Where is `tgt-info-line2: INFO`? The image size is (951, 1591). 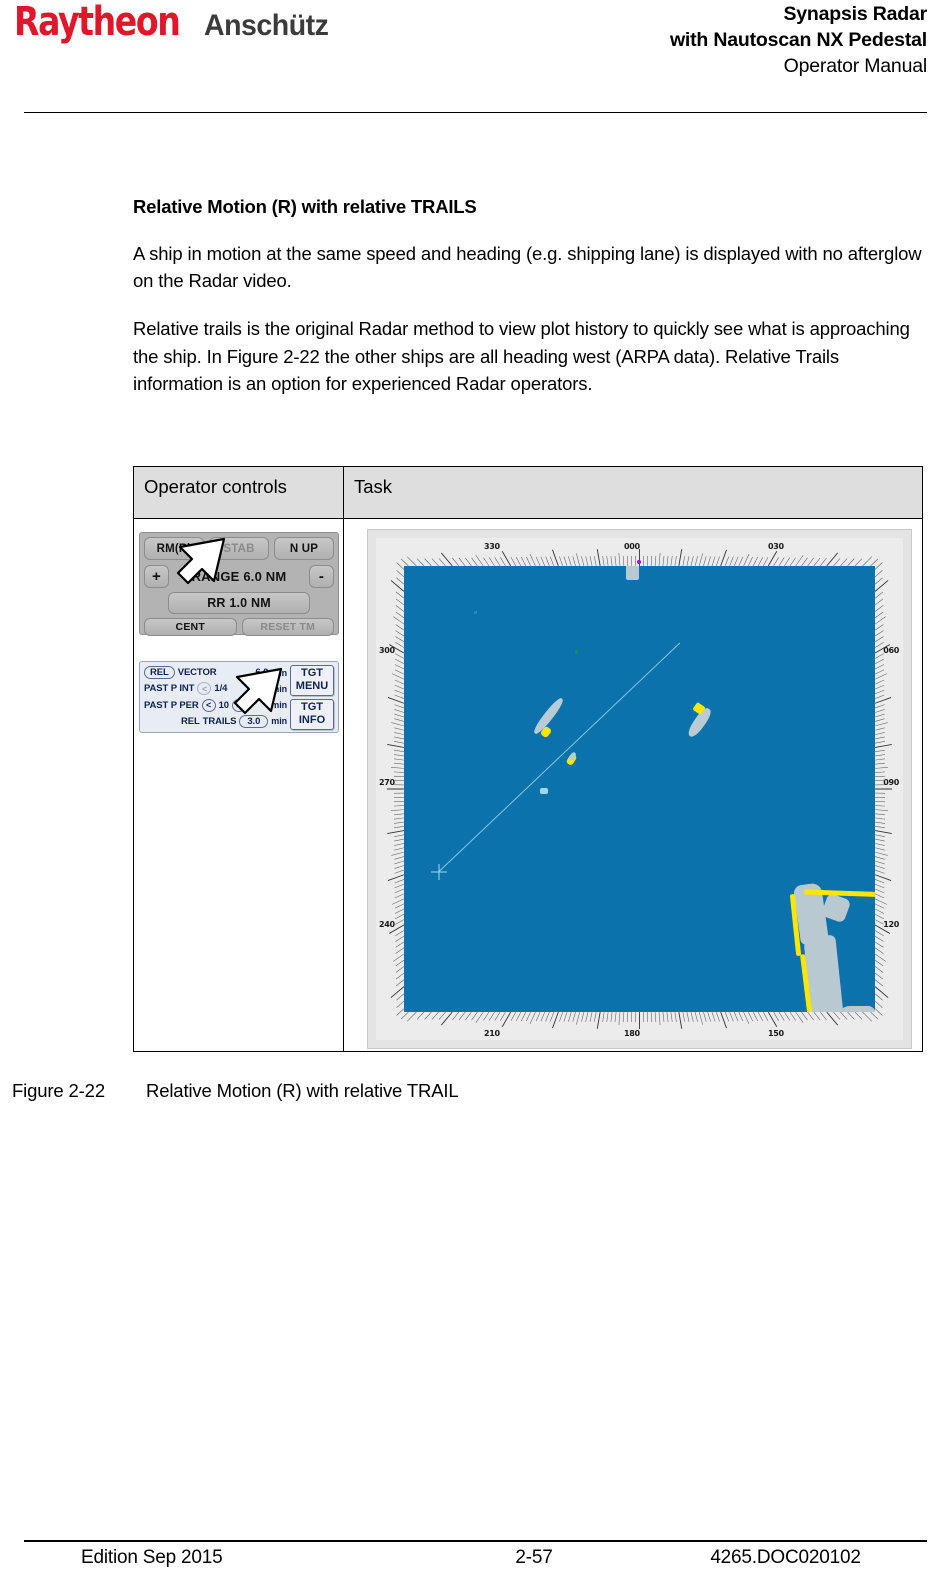
tgt-info-line2: INFO is located at coordinates (312, 719).